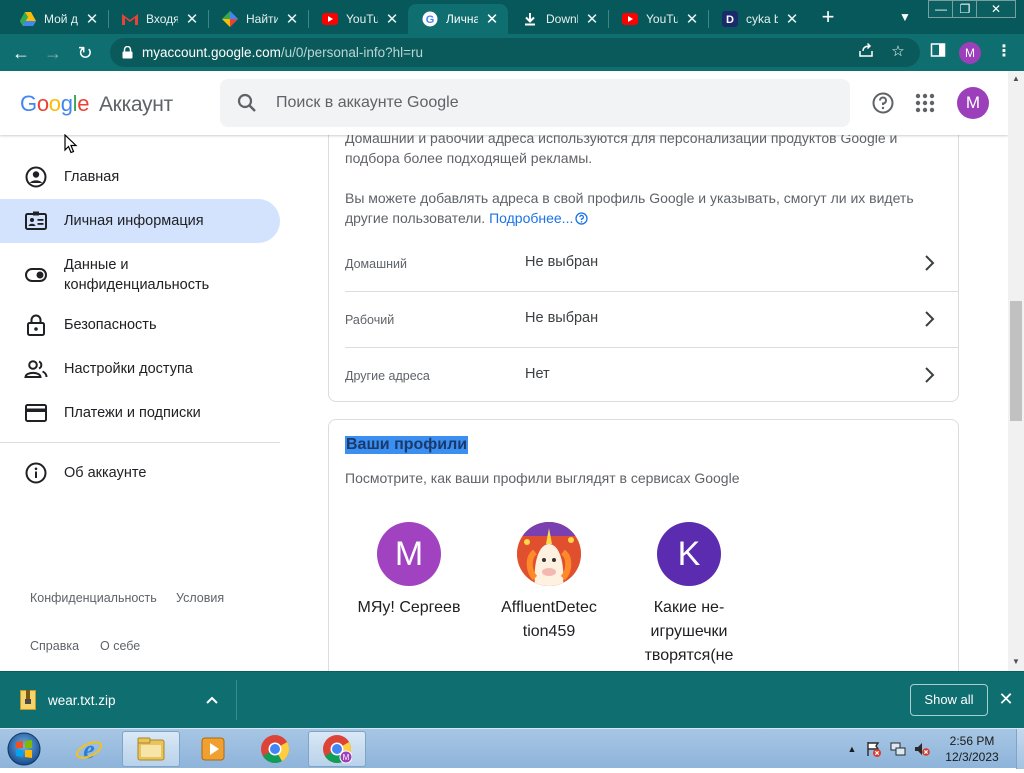 Image resolution: width=1024 pixels, height=773 pixels. I want to click on internet-explorer-icon: e, so click(89, 749).